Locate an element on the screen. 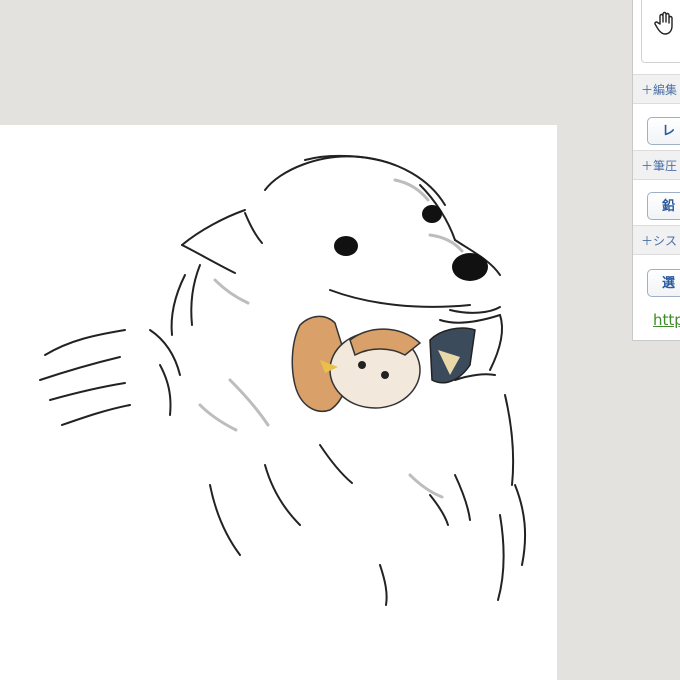  section-header-edit: ＋編集 is located at coordinates (656, 89).